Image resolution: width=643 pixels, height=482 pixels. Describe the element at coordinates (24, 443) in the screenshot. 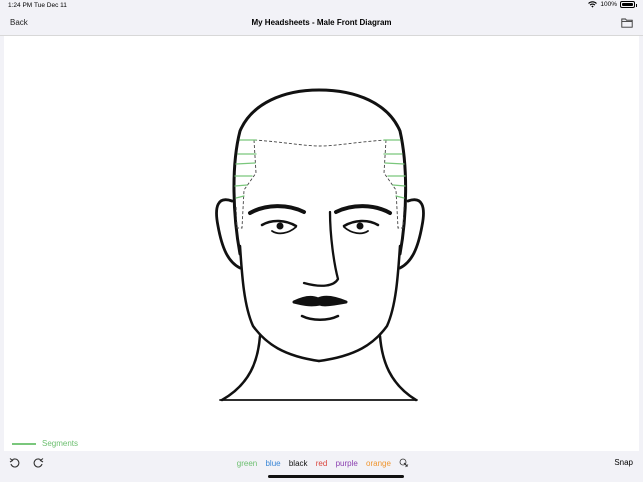

I see `legend-swatch` at that location.